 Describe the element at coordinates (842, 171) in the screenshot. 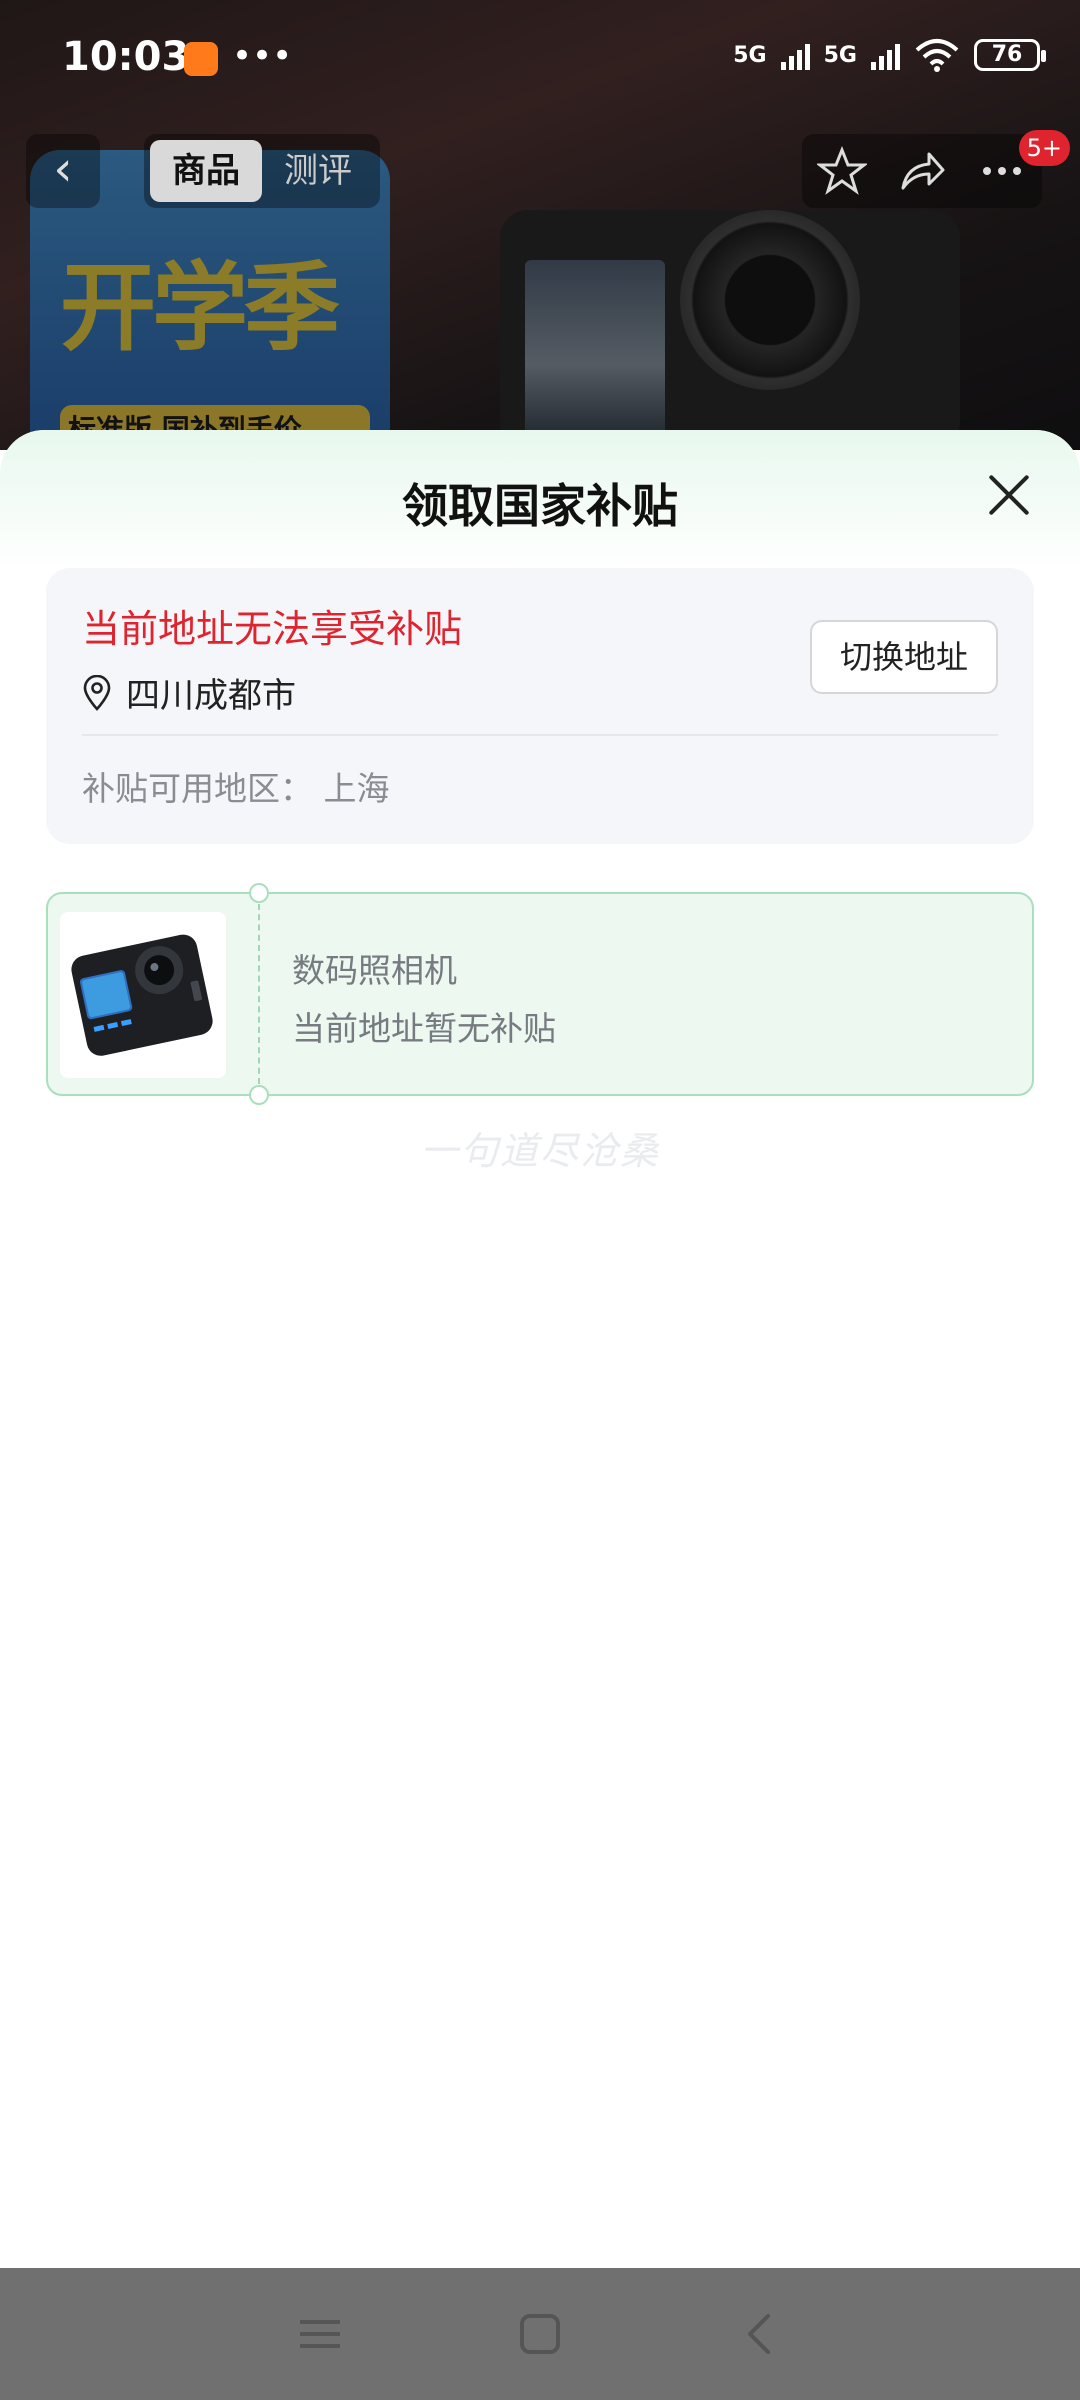

I see `favorite-star-icon` at that location.